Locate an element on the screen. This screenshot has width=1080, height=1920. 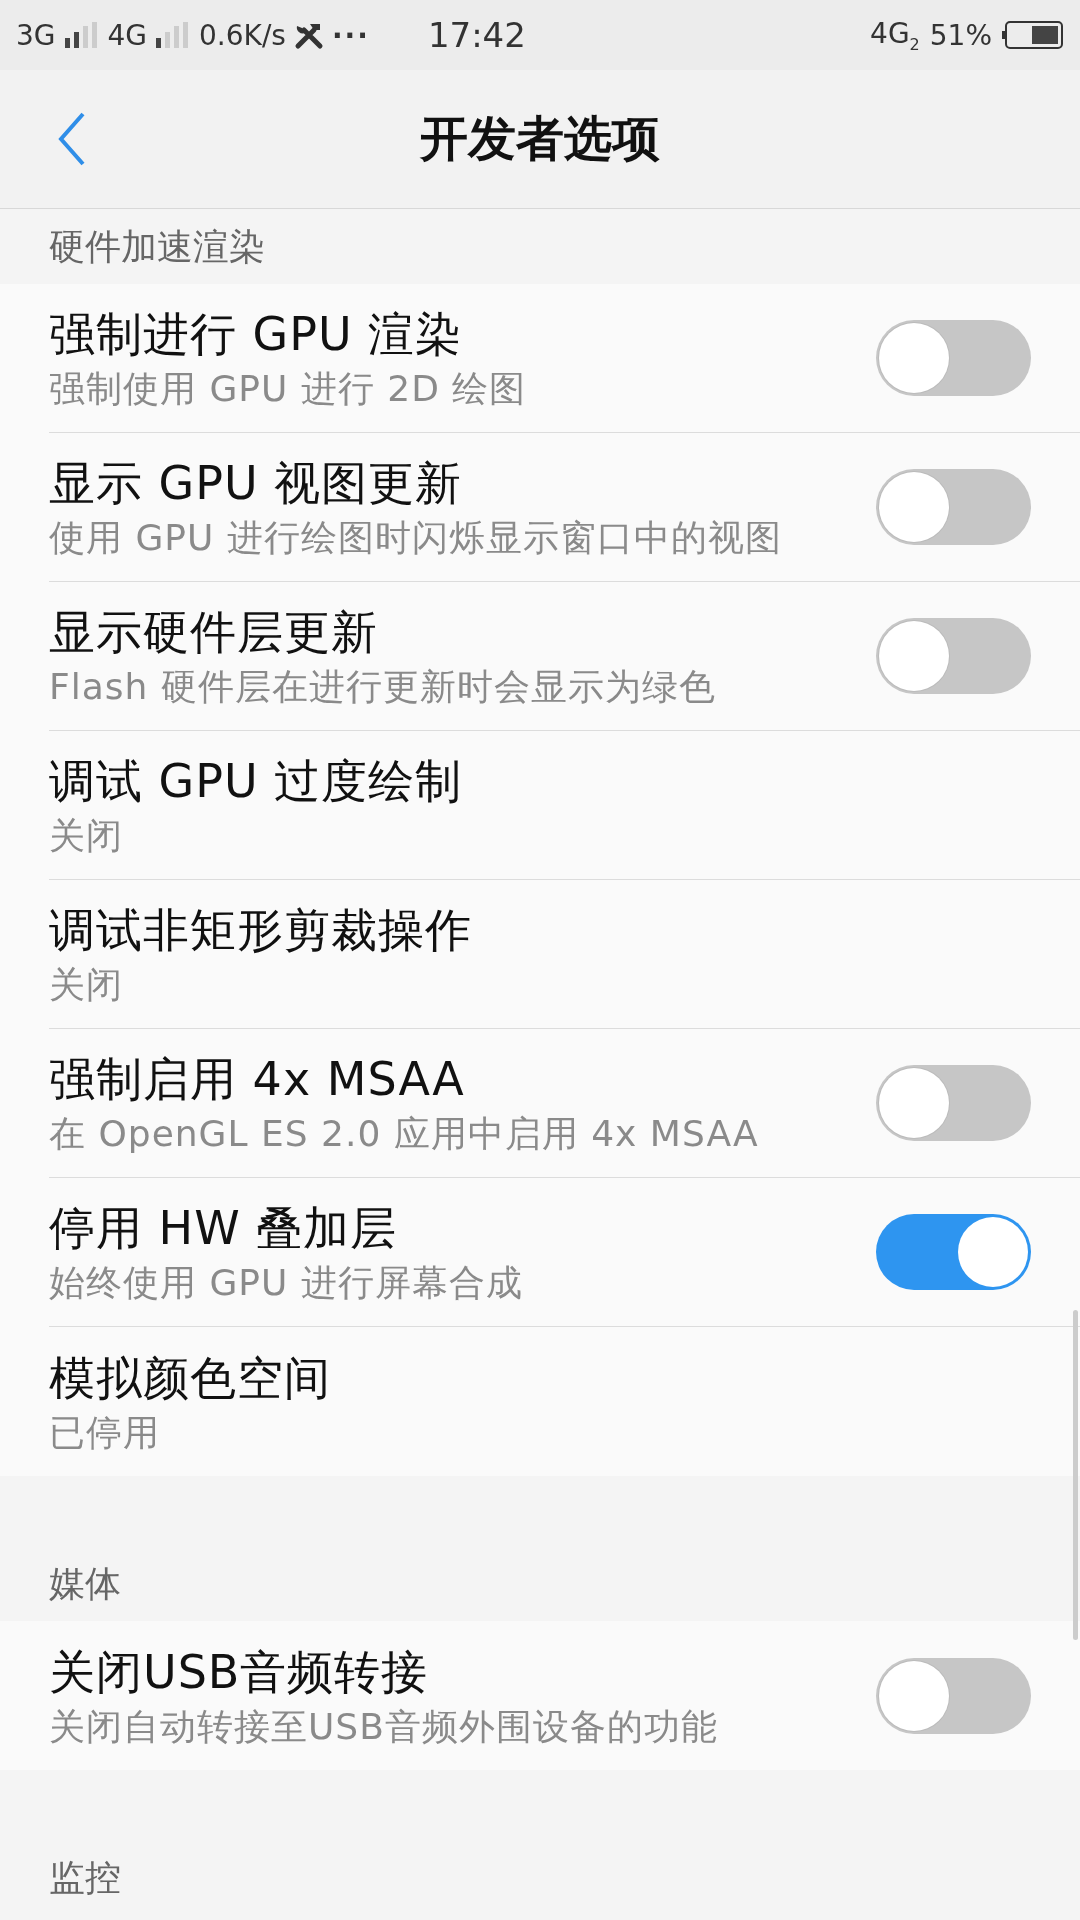
setting-summary: 使用 GPU 进行绘图时闪烁显示窗口中的视图 is located at coordinates (415, 538).